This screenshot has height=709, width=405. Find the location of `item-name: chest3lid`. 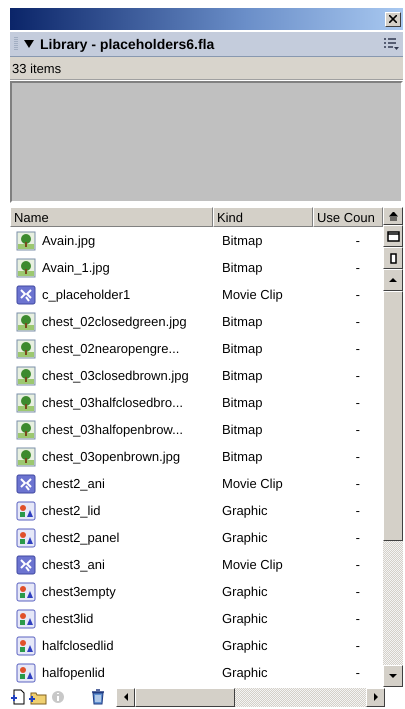

item-name: chest3lid is located at coordinates (128, 618).